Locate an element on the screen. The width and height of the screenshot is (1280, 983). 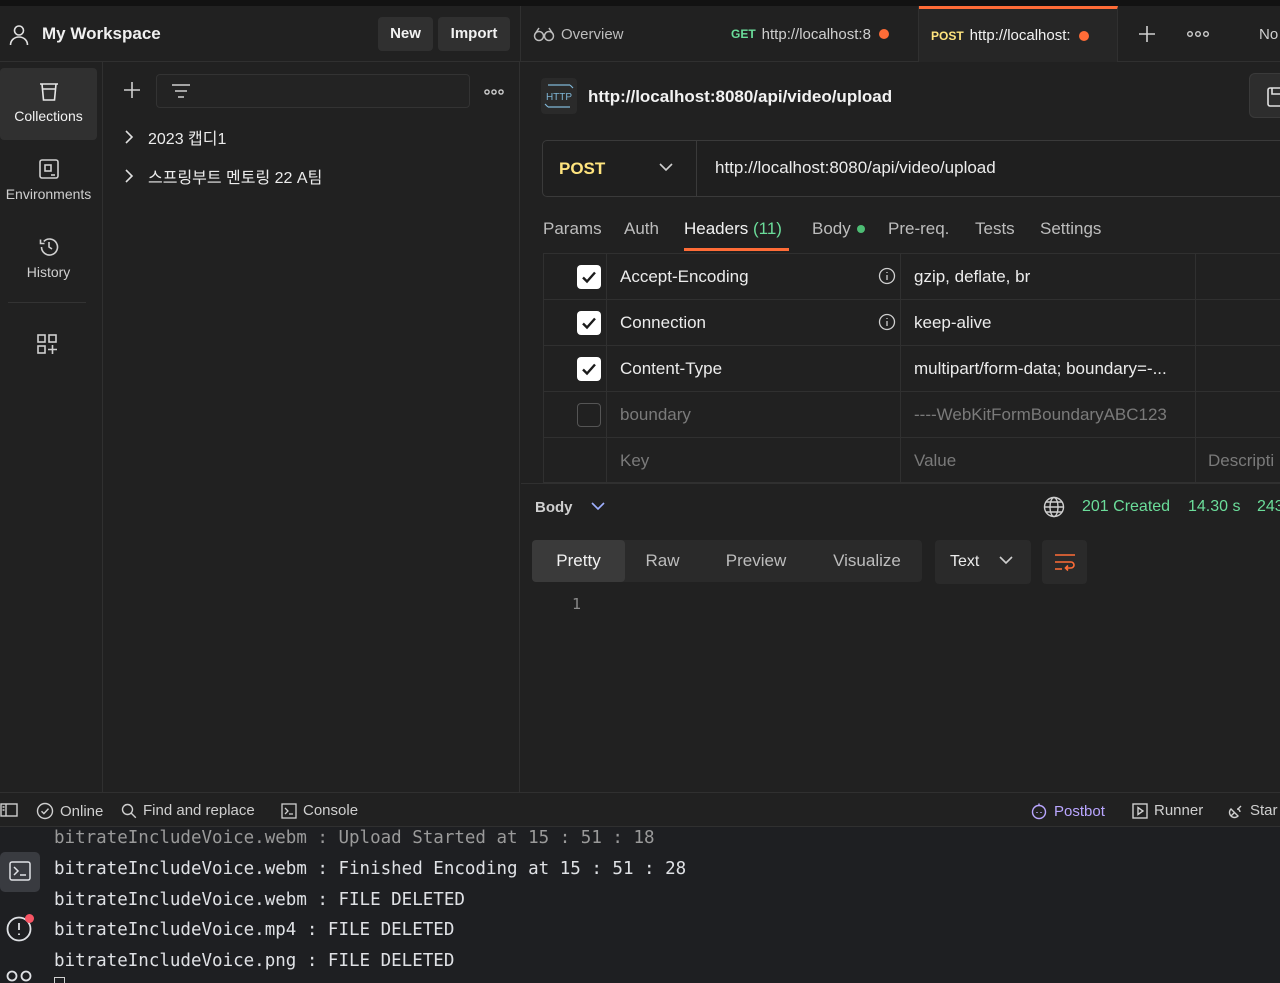
tab-headers: Headers (11) is located at coordinates (733, 229).